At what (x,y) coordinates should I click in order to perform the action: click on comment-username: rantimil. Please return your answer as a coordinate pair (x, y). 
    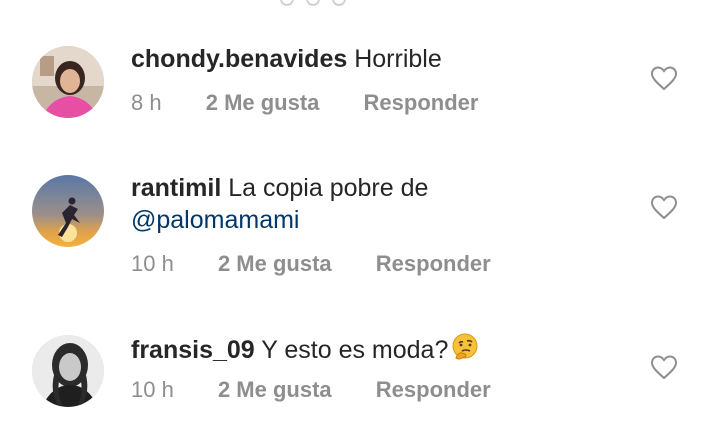
    Looking at the image, I should click on (176, 188).